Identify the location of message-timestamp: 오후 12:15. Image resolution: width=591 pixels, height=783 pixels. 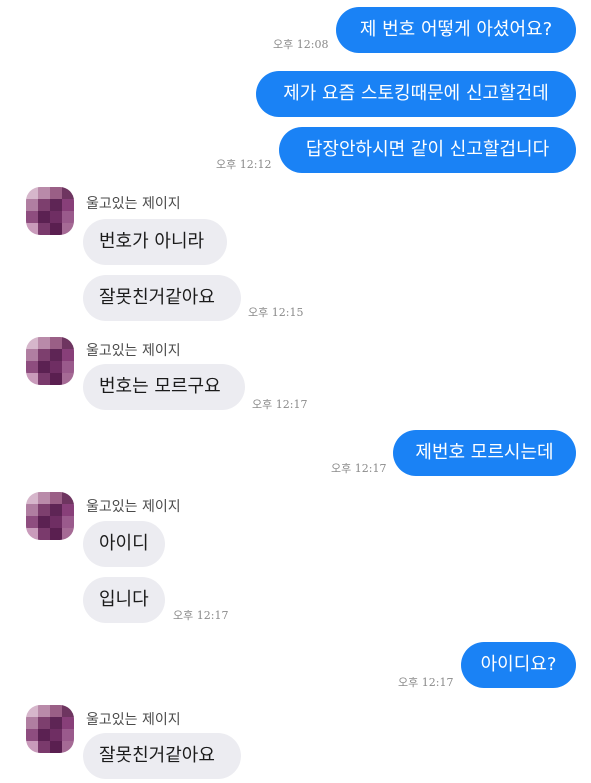
(276, 312).